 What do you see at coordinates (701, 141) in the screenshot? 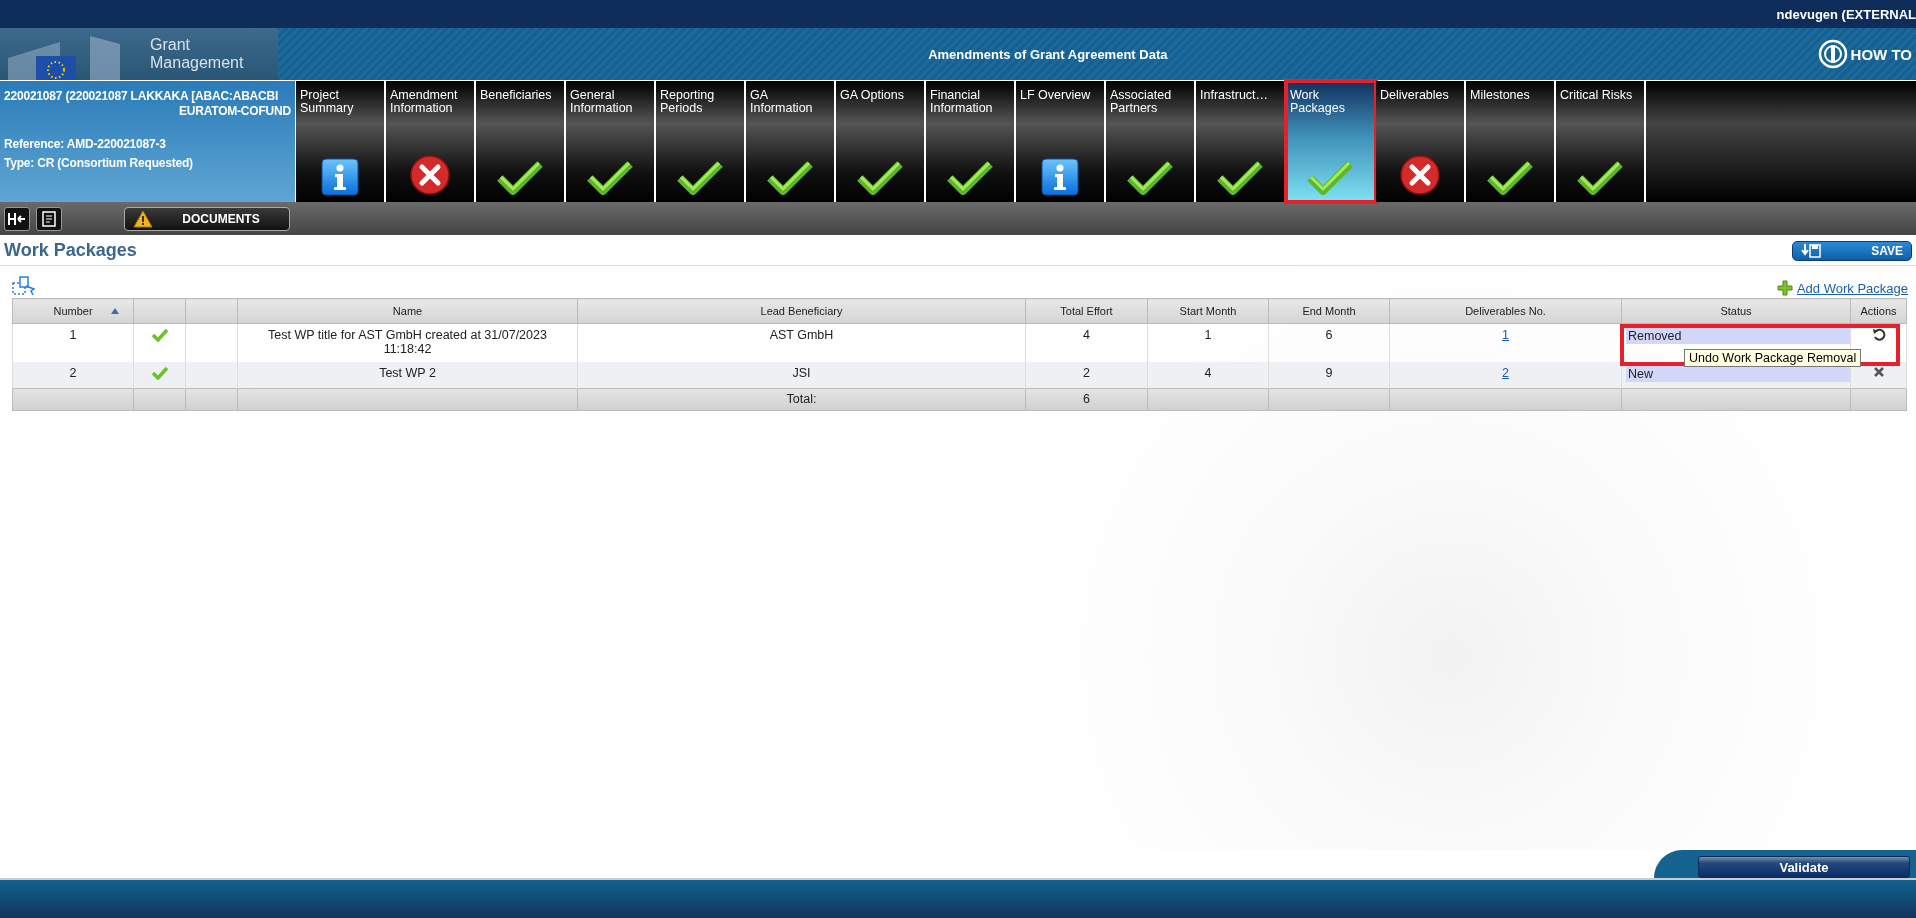
I see `step-tab: Reporting Periods` at bounding box center [701, 141].